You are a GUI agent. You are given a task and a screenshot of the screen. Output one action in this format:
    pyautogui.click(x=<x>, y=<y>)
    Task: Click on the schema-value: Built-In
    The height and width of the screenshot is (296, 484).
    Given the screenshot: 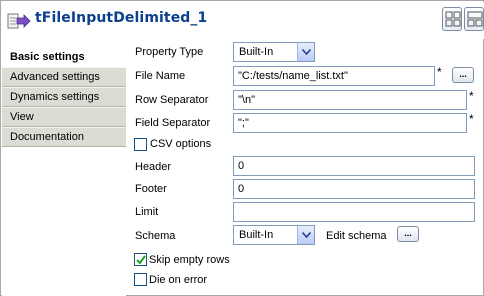 What is the action you would take?
    pyautogui.click(x=256, y=235)
    